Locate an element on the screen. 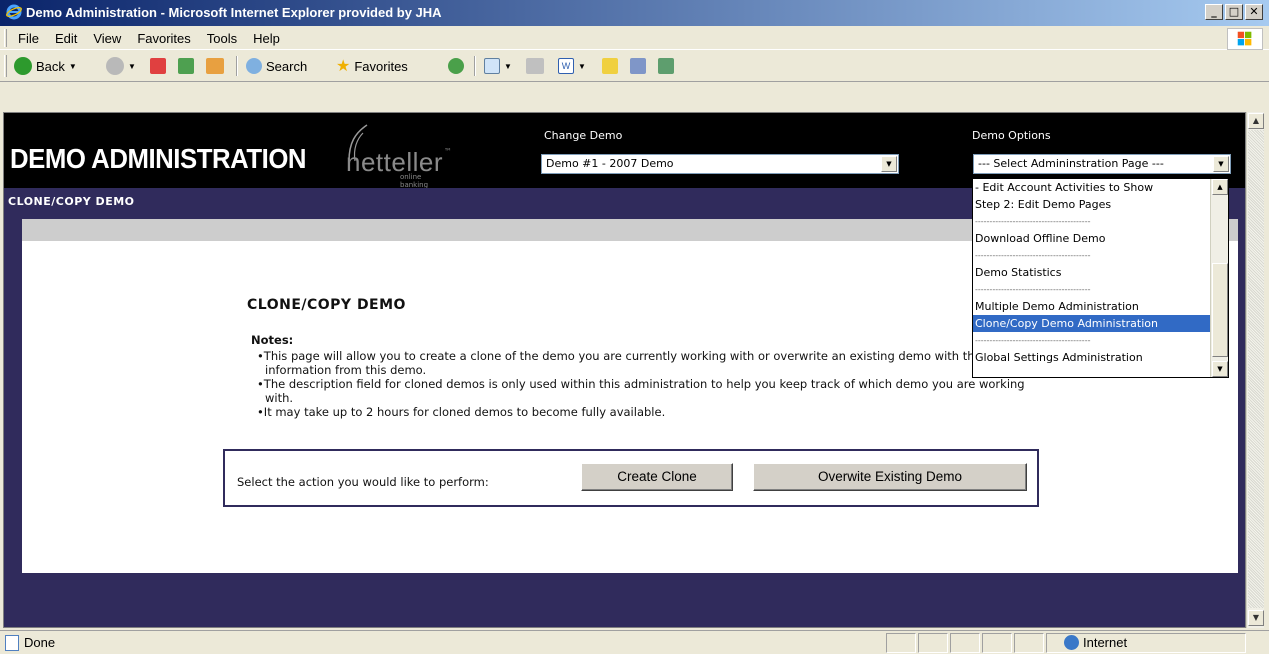 This screenshot has width=1269, height=654. menu-edit: Edit is located at coordinates (66, 38).